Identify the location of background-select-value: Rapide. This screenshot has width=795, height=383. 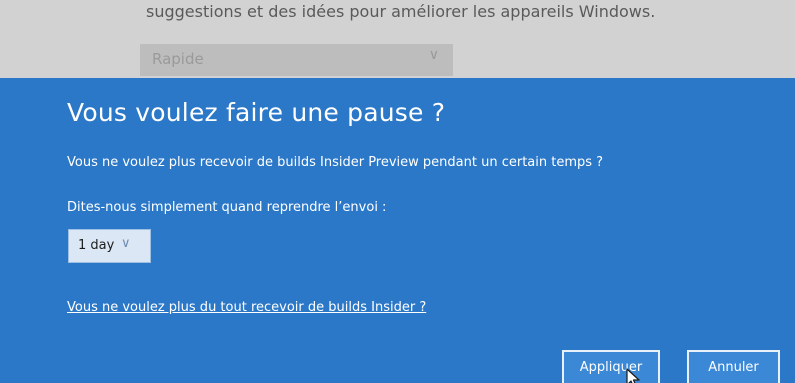
(178, 59).